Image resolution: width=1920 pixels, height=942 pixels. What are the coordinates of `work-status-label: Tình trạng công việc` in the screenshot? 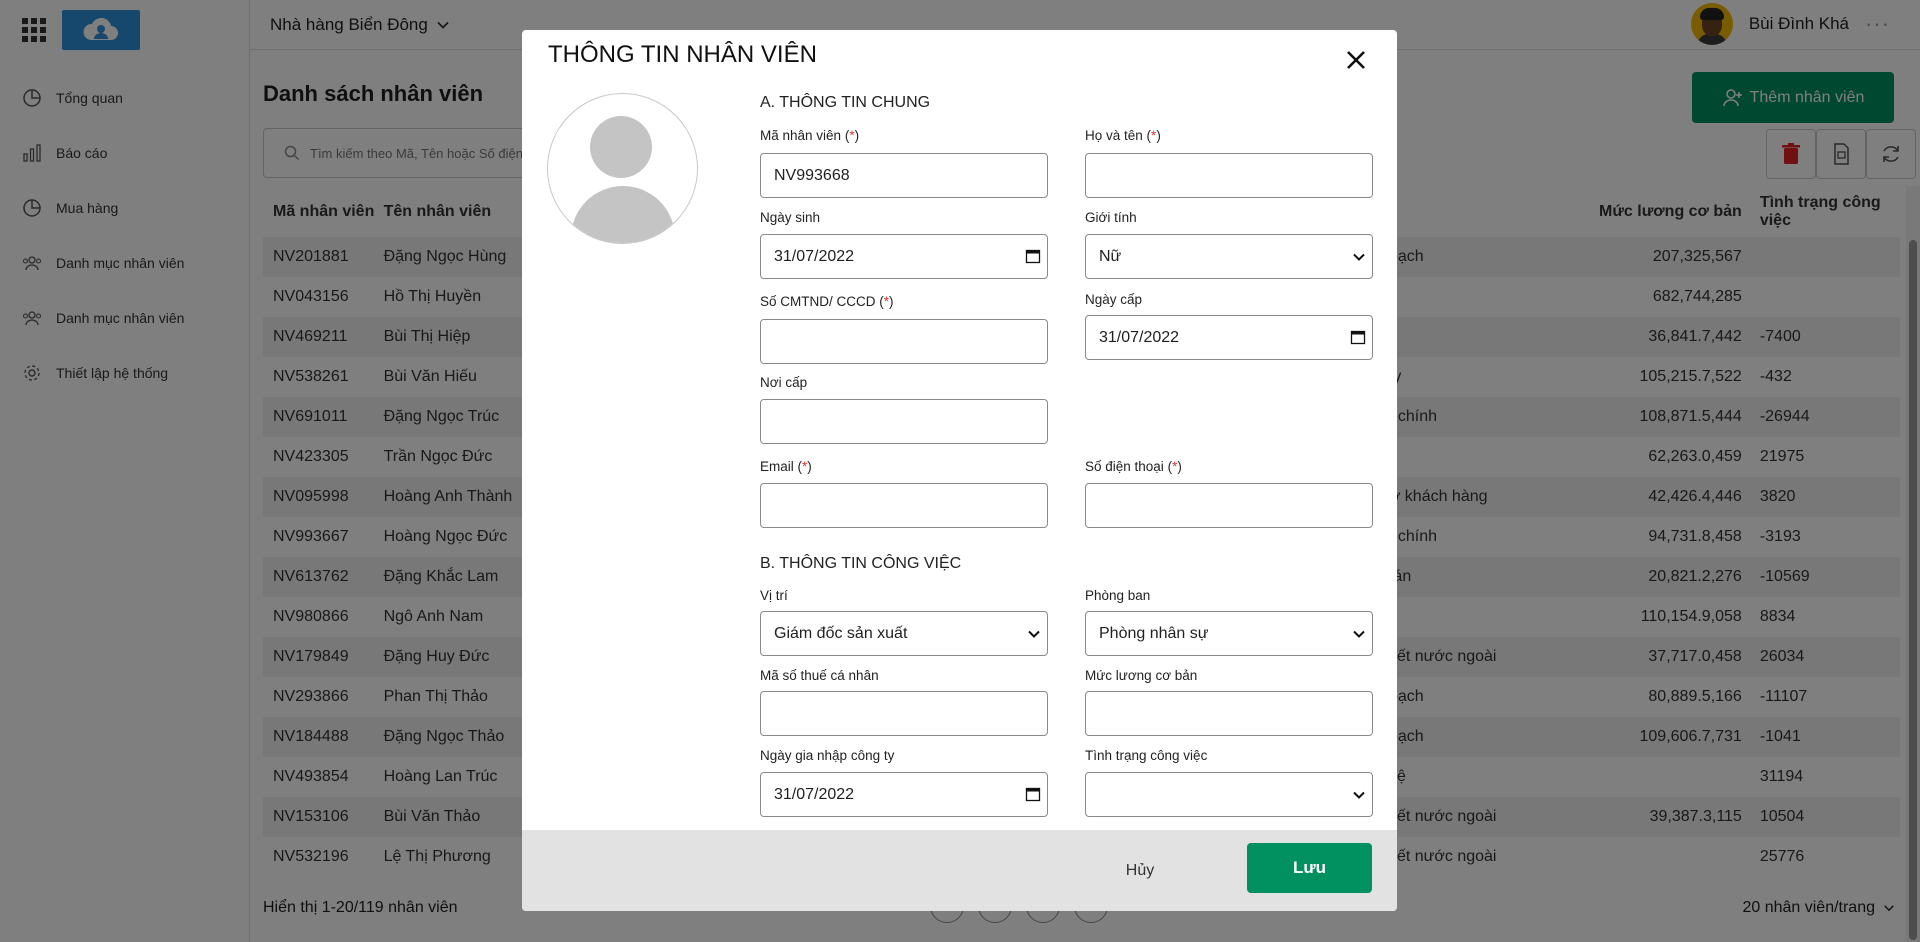 It's located at (1146, 755).